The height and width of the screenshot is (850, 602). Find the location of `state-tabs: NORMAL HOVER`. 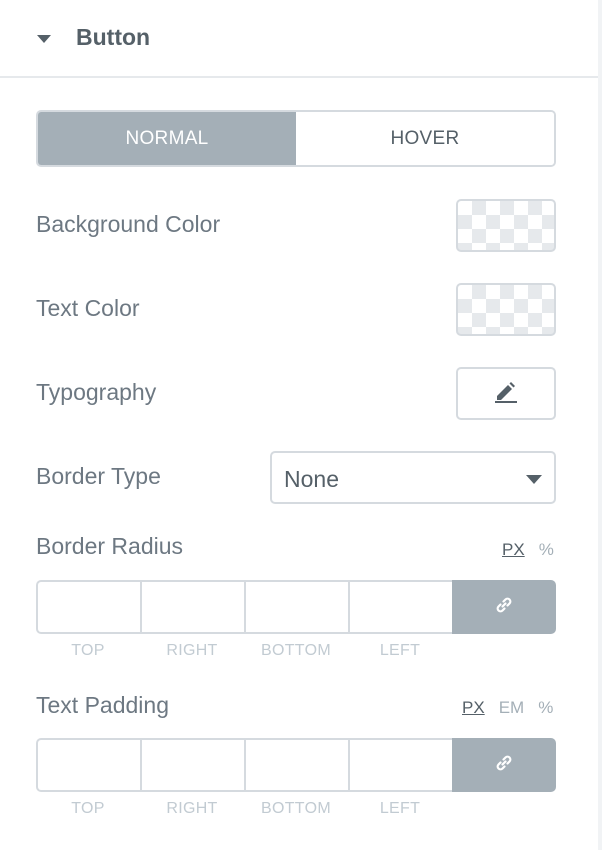

state-tabs: NORMAL HOVER is located at coordinates (296, 138).